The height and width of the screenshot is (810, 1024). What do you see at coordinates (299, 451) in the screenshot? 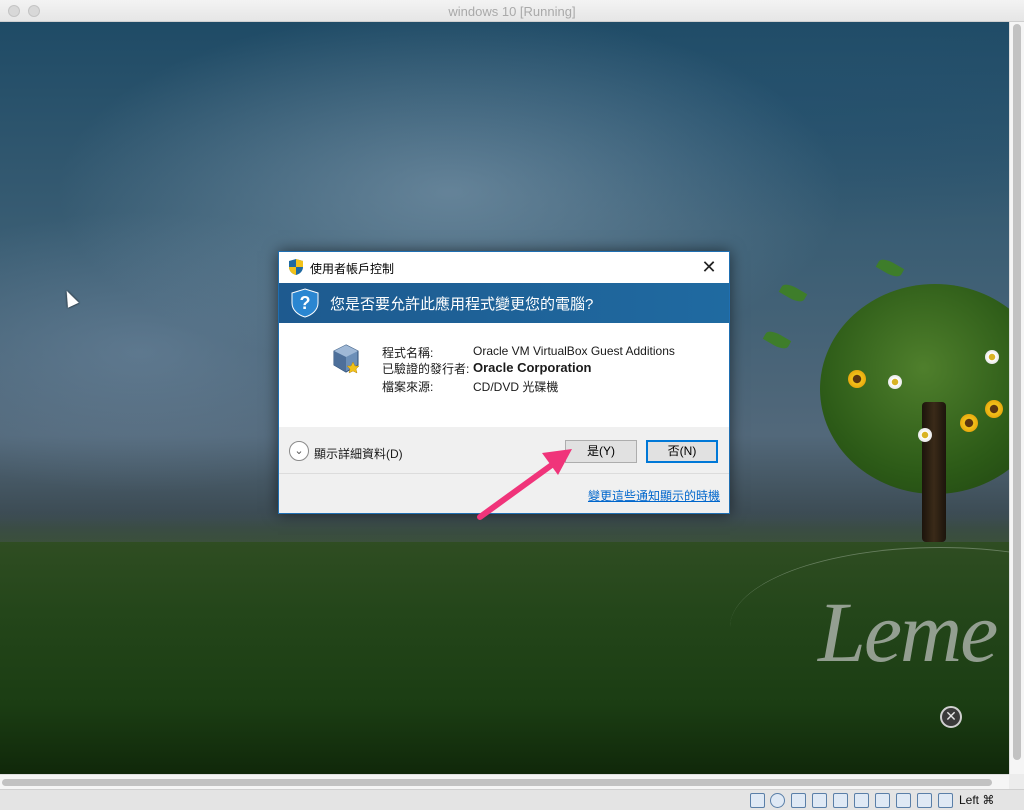
I see `chevron-down-icon: ⌄` at bounding box center [299, 451].